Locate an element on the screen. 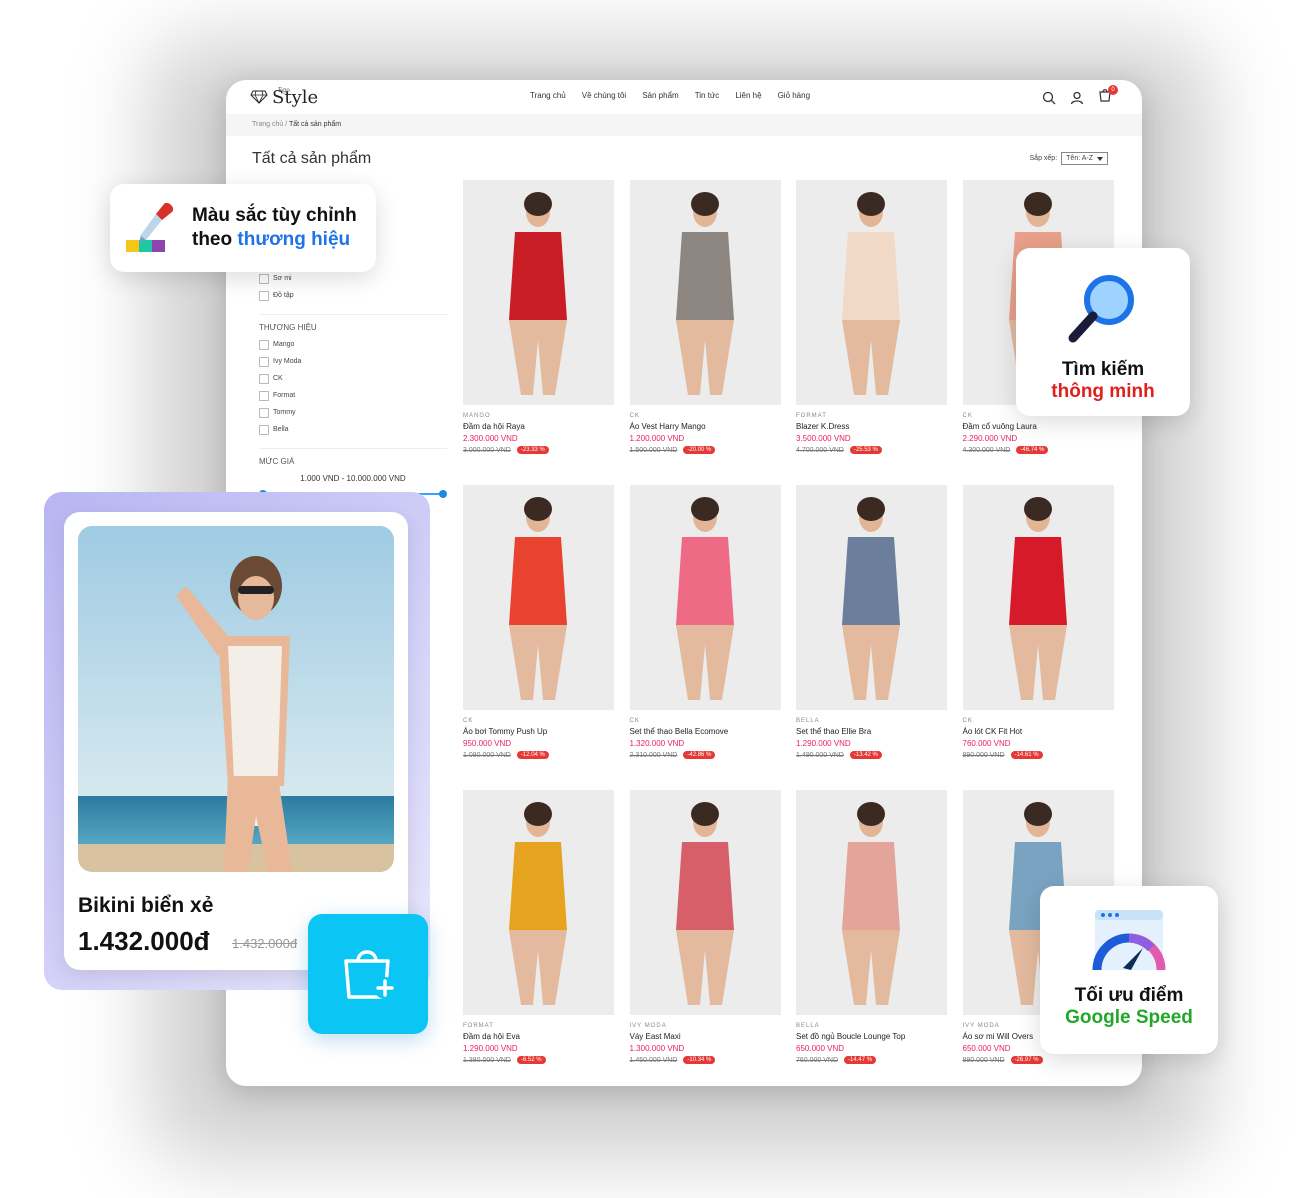 Image resolution: width=1314 pixels, height=1198 pixels. product-old-price: 4.300.000 VND is located at coordinates (986, 450).